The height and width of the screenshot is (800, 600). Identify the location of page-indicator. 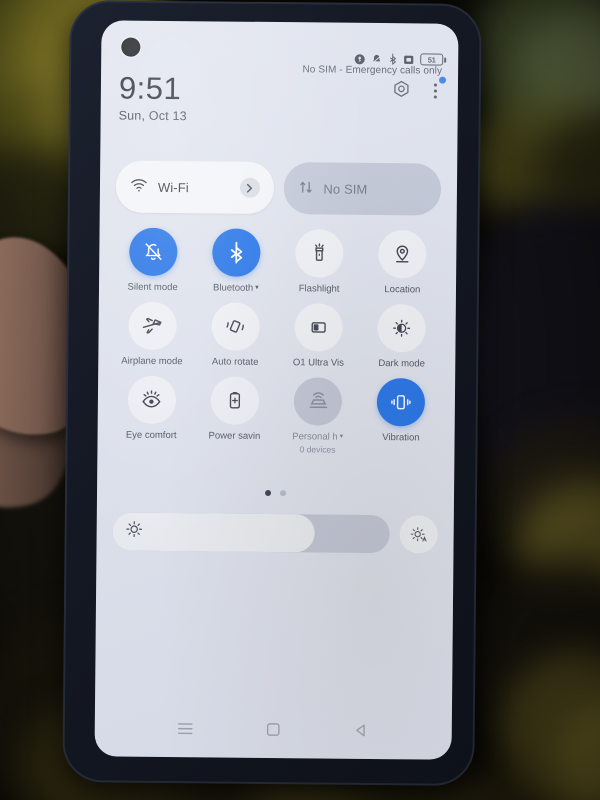
(275, 492).